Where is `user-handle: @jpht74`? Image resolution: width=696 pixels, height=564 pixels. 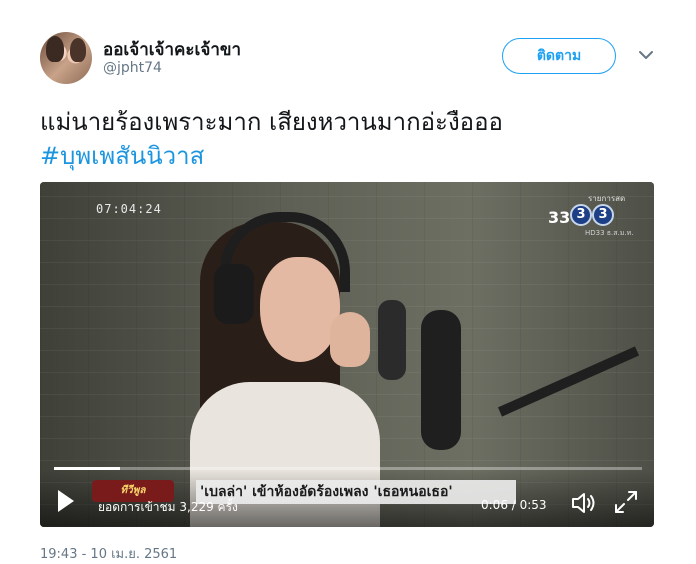
user-handle: @jpht74 is located at coordinates (132, 68).